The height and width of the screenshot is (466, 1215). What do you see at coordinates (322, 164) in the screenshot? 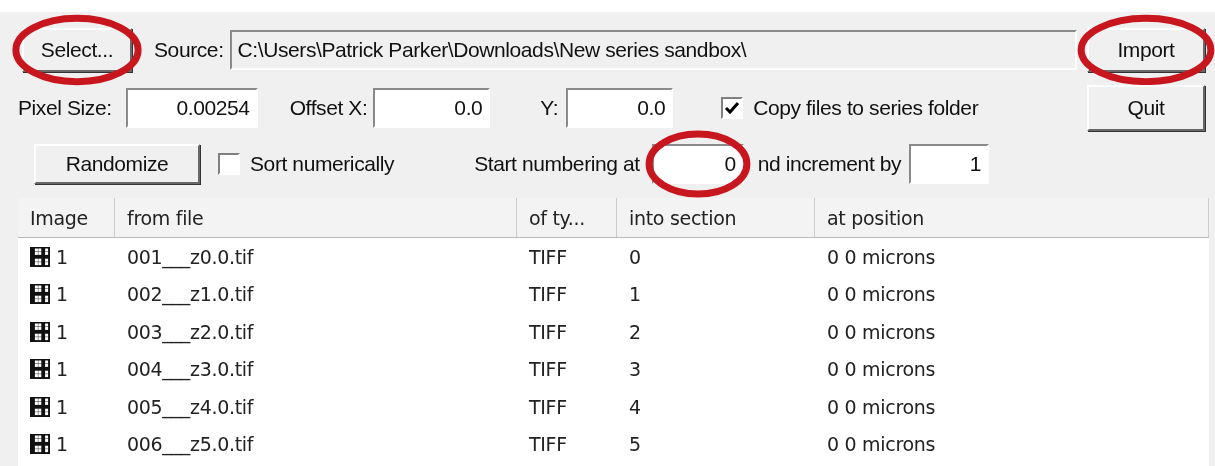
I see `checkbox-label: Sort numerically` at bounding box center [322, 164].